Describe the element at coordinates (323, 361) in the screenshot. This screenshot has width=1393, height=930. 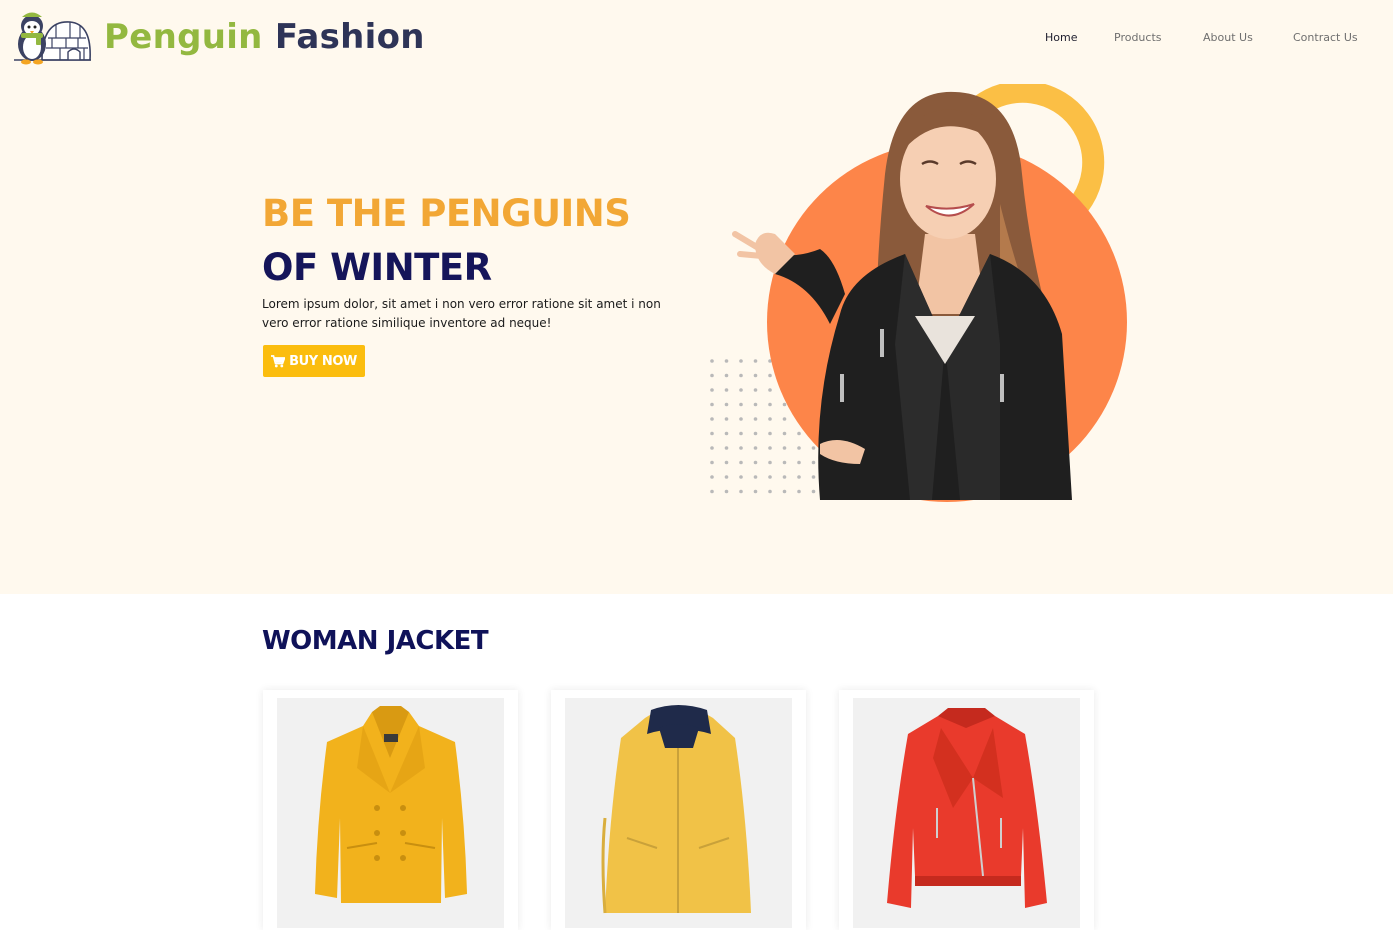
I see `buy-now-label: BUY NOW` at that location.